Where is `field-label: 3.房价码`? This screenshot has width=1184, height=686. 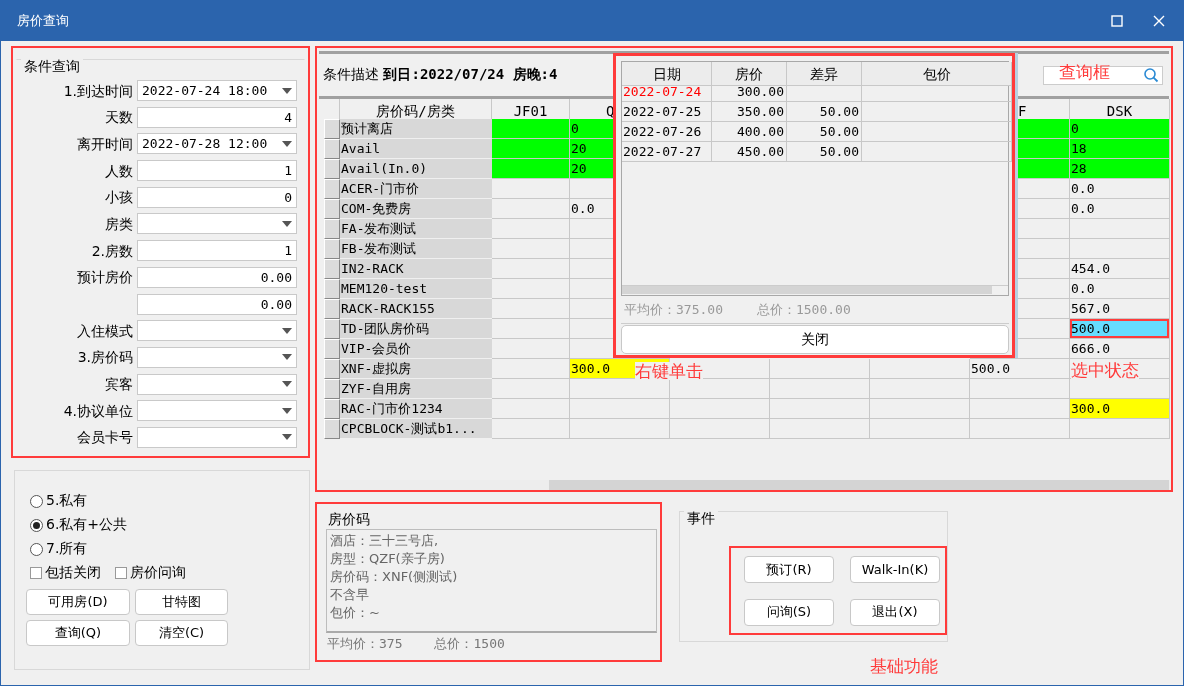 field-label: 3.房价码 is located at coordinates (104, 358).